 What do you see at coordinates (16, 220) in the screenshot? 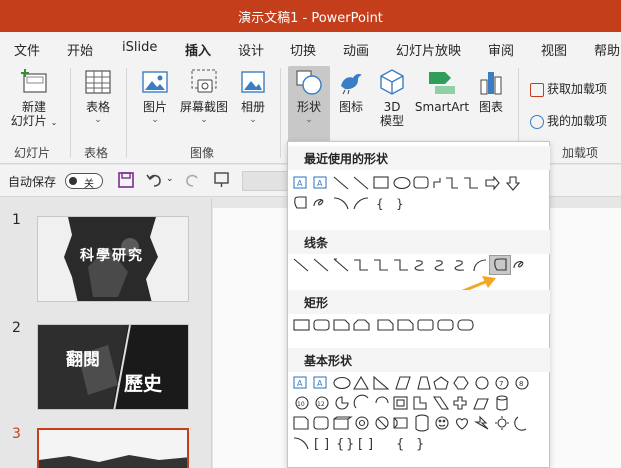
I see `slide-number: 1` at bounding box center [16, 220].